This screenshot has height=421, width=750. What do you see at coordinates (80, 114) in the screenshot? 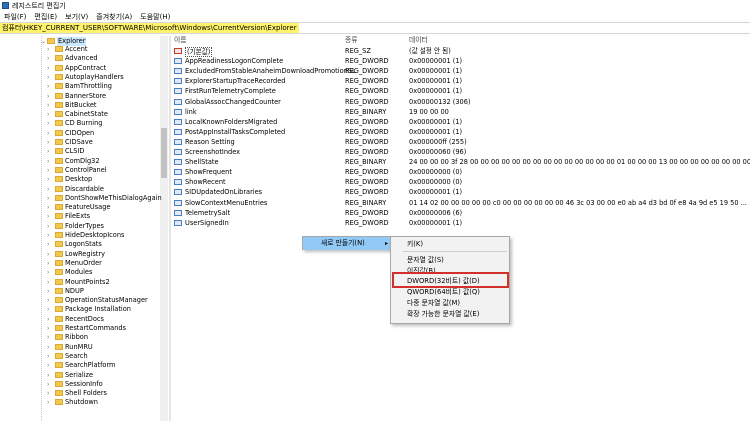
I see `tree-item: › CabinetState` at bounding box center [80, 114].